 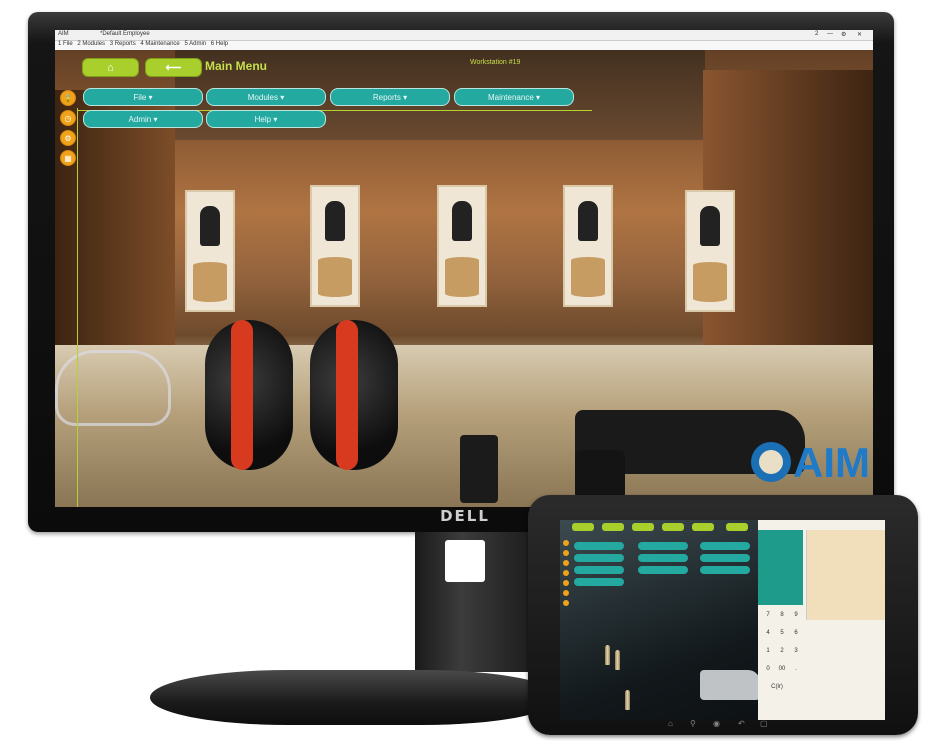 What do you see at coordinates (464, 35) in the screenshot?
I see `window-titlebar: AIM *Default Employee 2 — ⚙ ✕` at bounding box center [464, 35].